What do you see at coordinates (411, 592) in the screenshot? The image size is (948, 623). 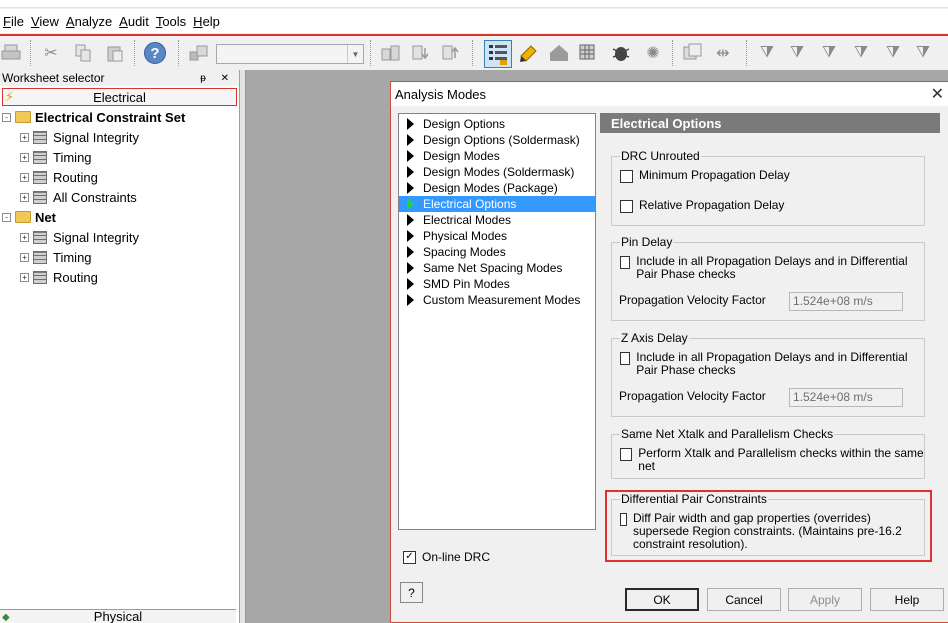 I see `context-help-button: ?` at bounding box center [411, 592].